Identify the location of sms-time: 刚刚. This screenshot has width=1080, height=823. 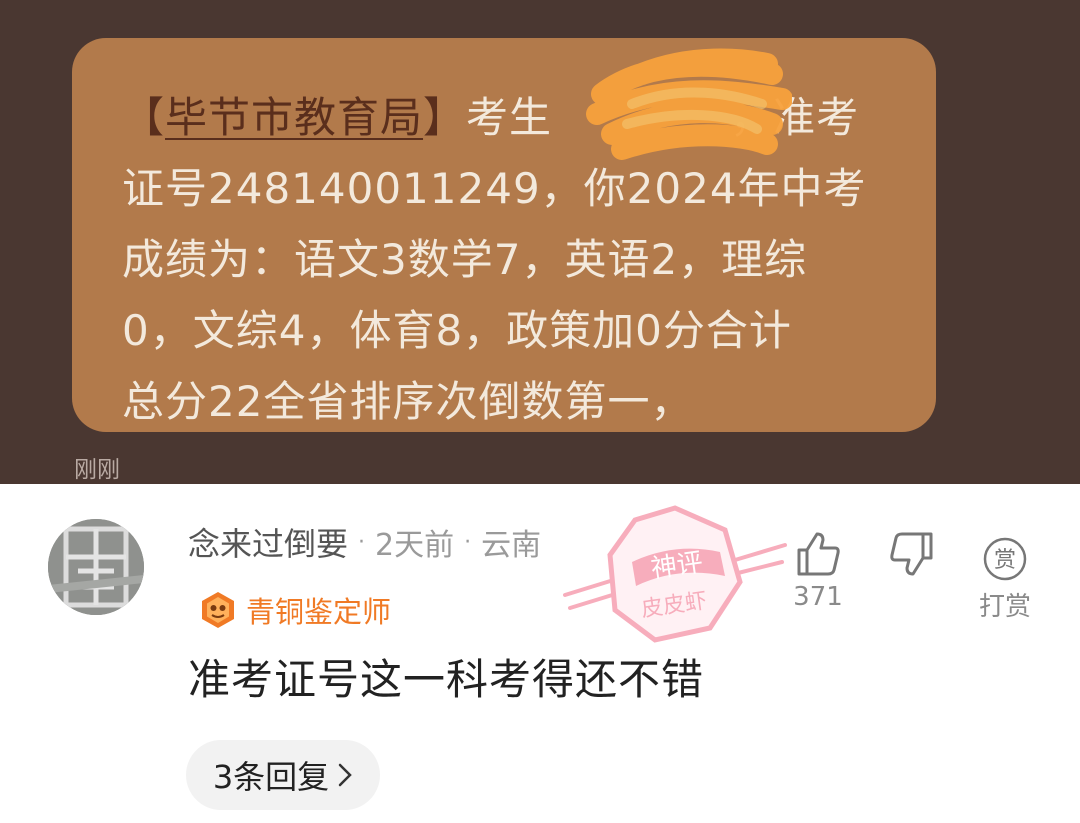
(97, 470).